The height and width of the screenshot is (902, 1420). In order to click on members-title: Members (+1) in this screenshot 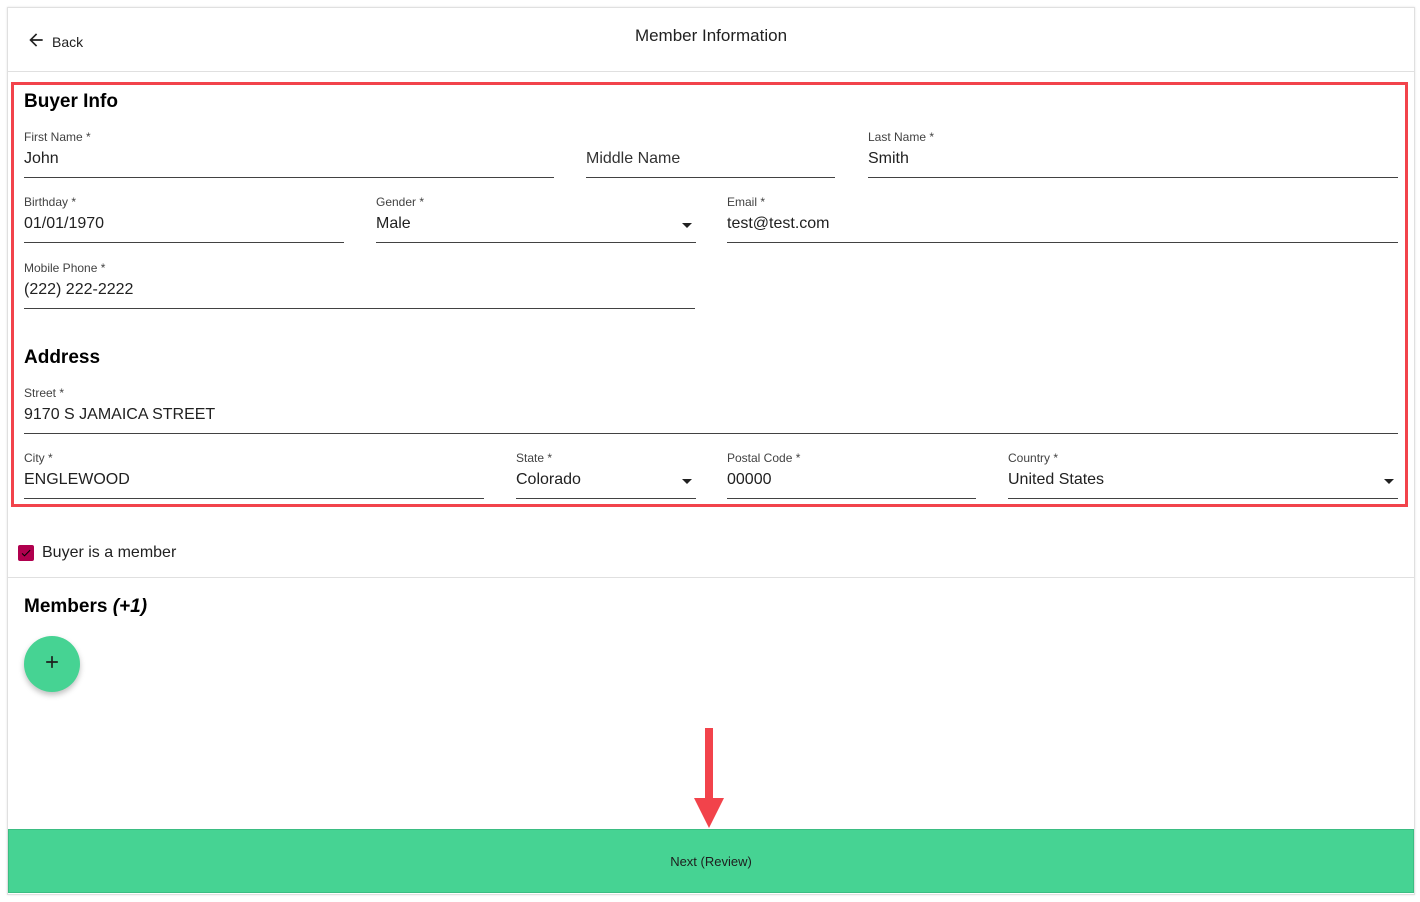, I will do `click(85, 607)`.